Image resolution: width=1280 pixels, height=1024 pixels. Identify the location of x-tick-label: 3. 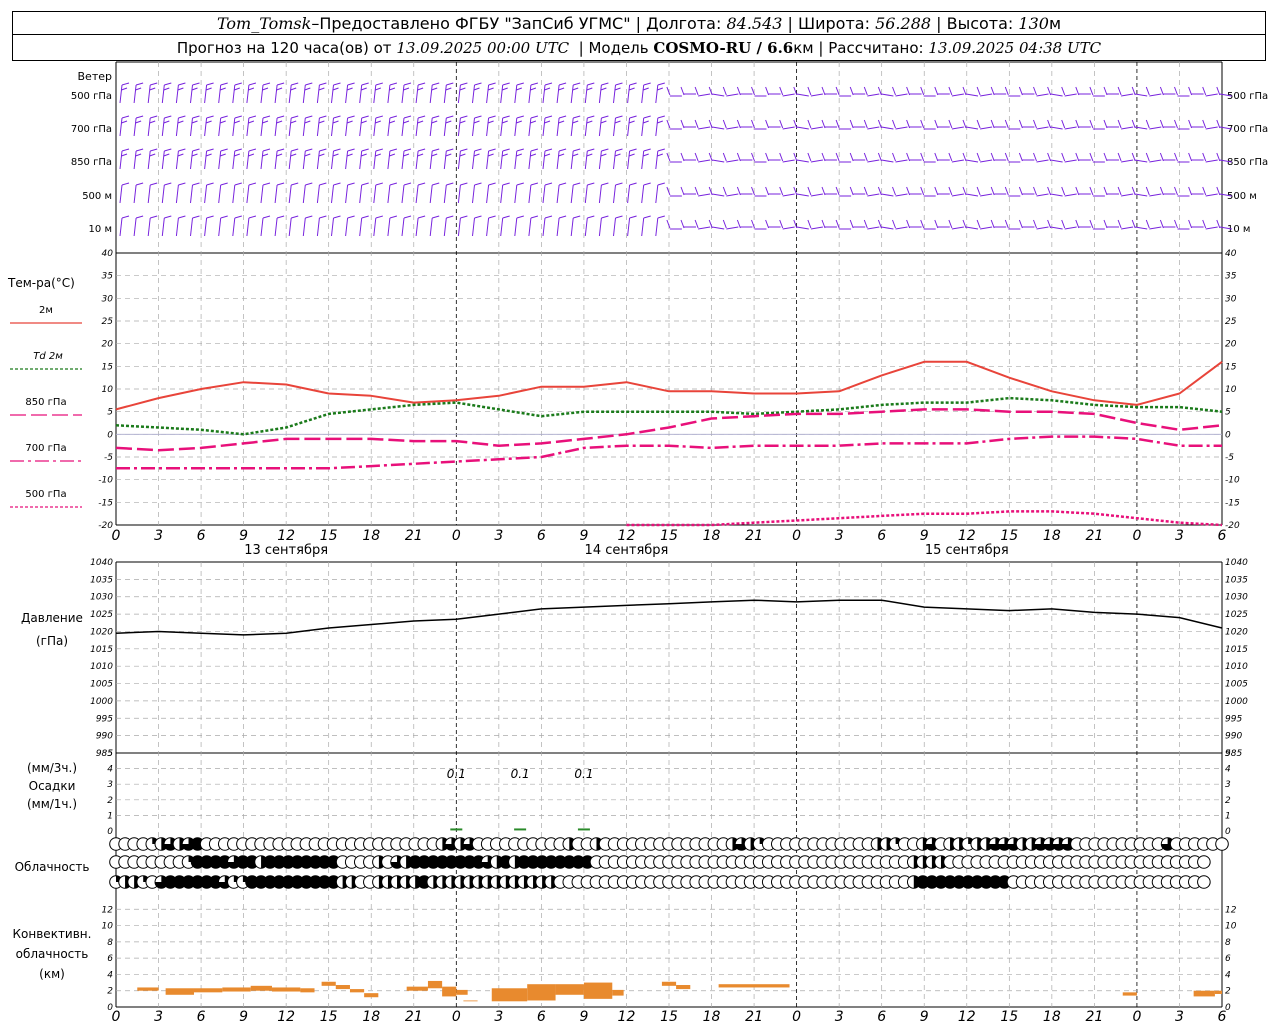
(498, 536).